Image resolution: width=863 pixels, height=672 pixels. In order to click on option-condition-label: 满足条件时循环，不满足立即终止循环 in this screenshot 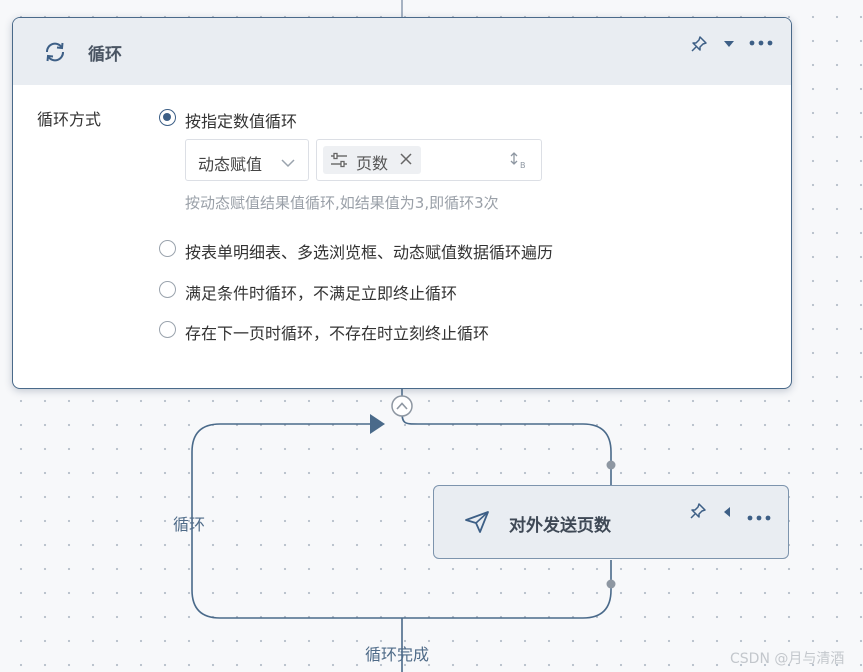, I will do `click(321, 292)`.